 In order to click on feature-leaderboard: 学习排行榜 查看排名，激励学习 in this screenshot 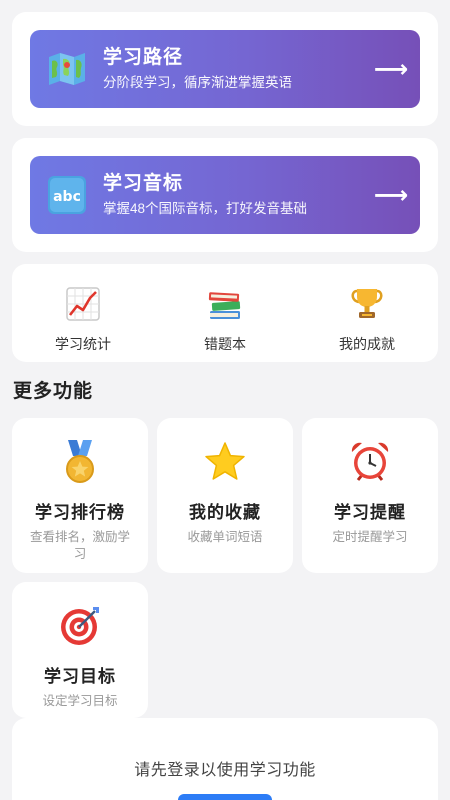, I will do `click(80, 495)`.